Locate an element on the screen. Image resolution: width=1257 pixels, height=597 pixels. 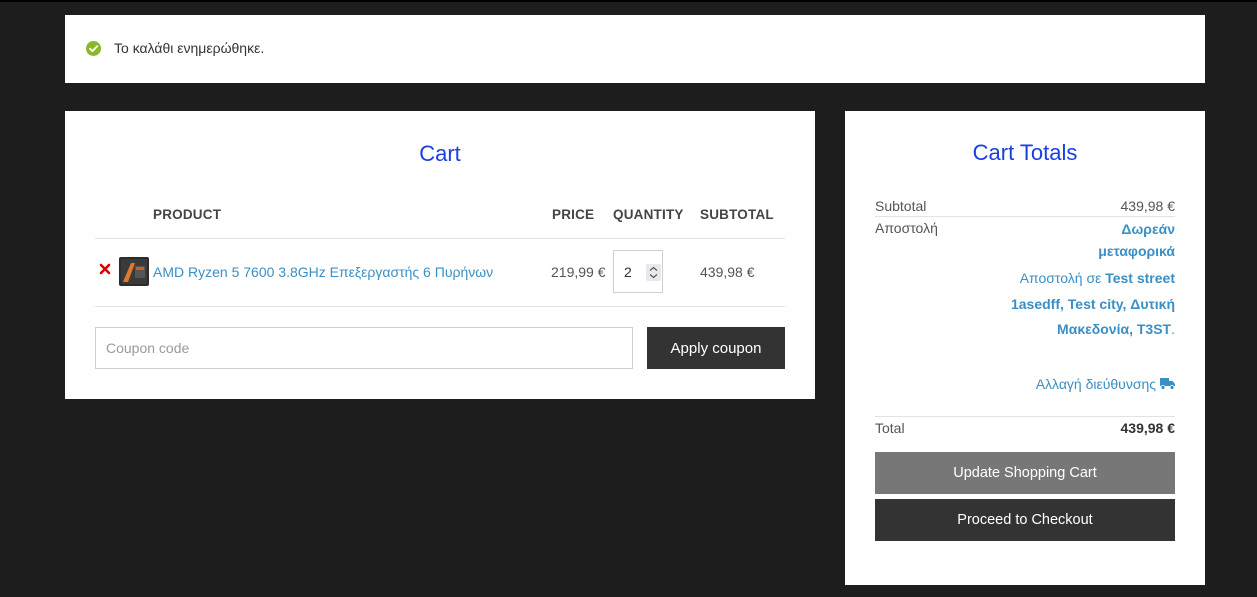
total-label: Total is located at coordinates (890, 428).